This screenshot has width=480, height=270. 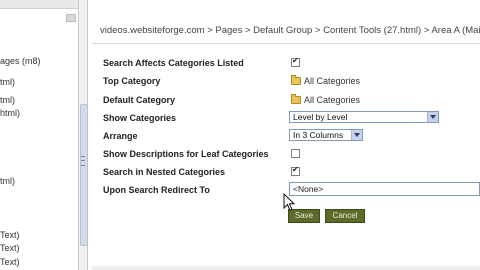 What do you see at coordinates (20, 61) in the screenshot?
I see `tree-item: ages (m8)` at bounding box center [20, 61].